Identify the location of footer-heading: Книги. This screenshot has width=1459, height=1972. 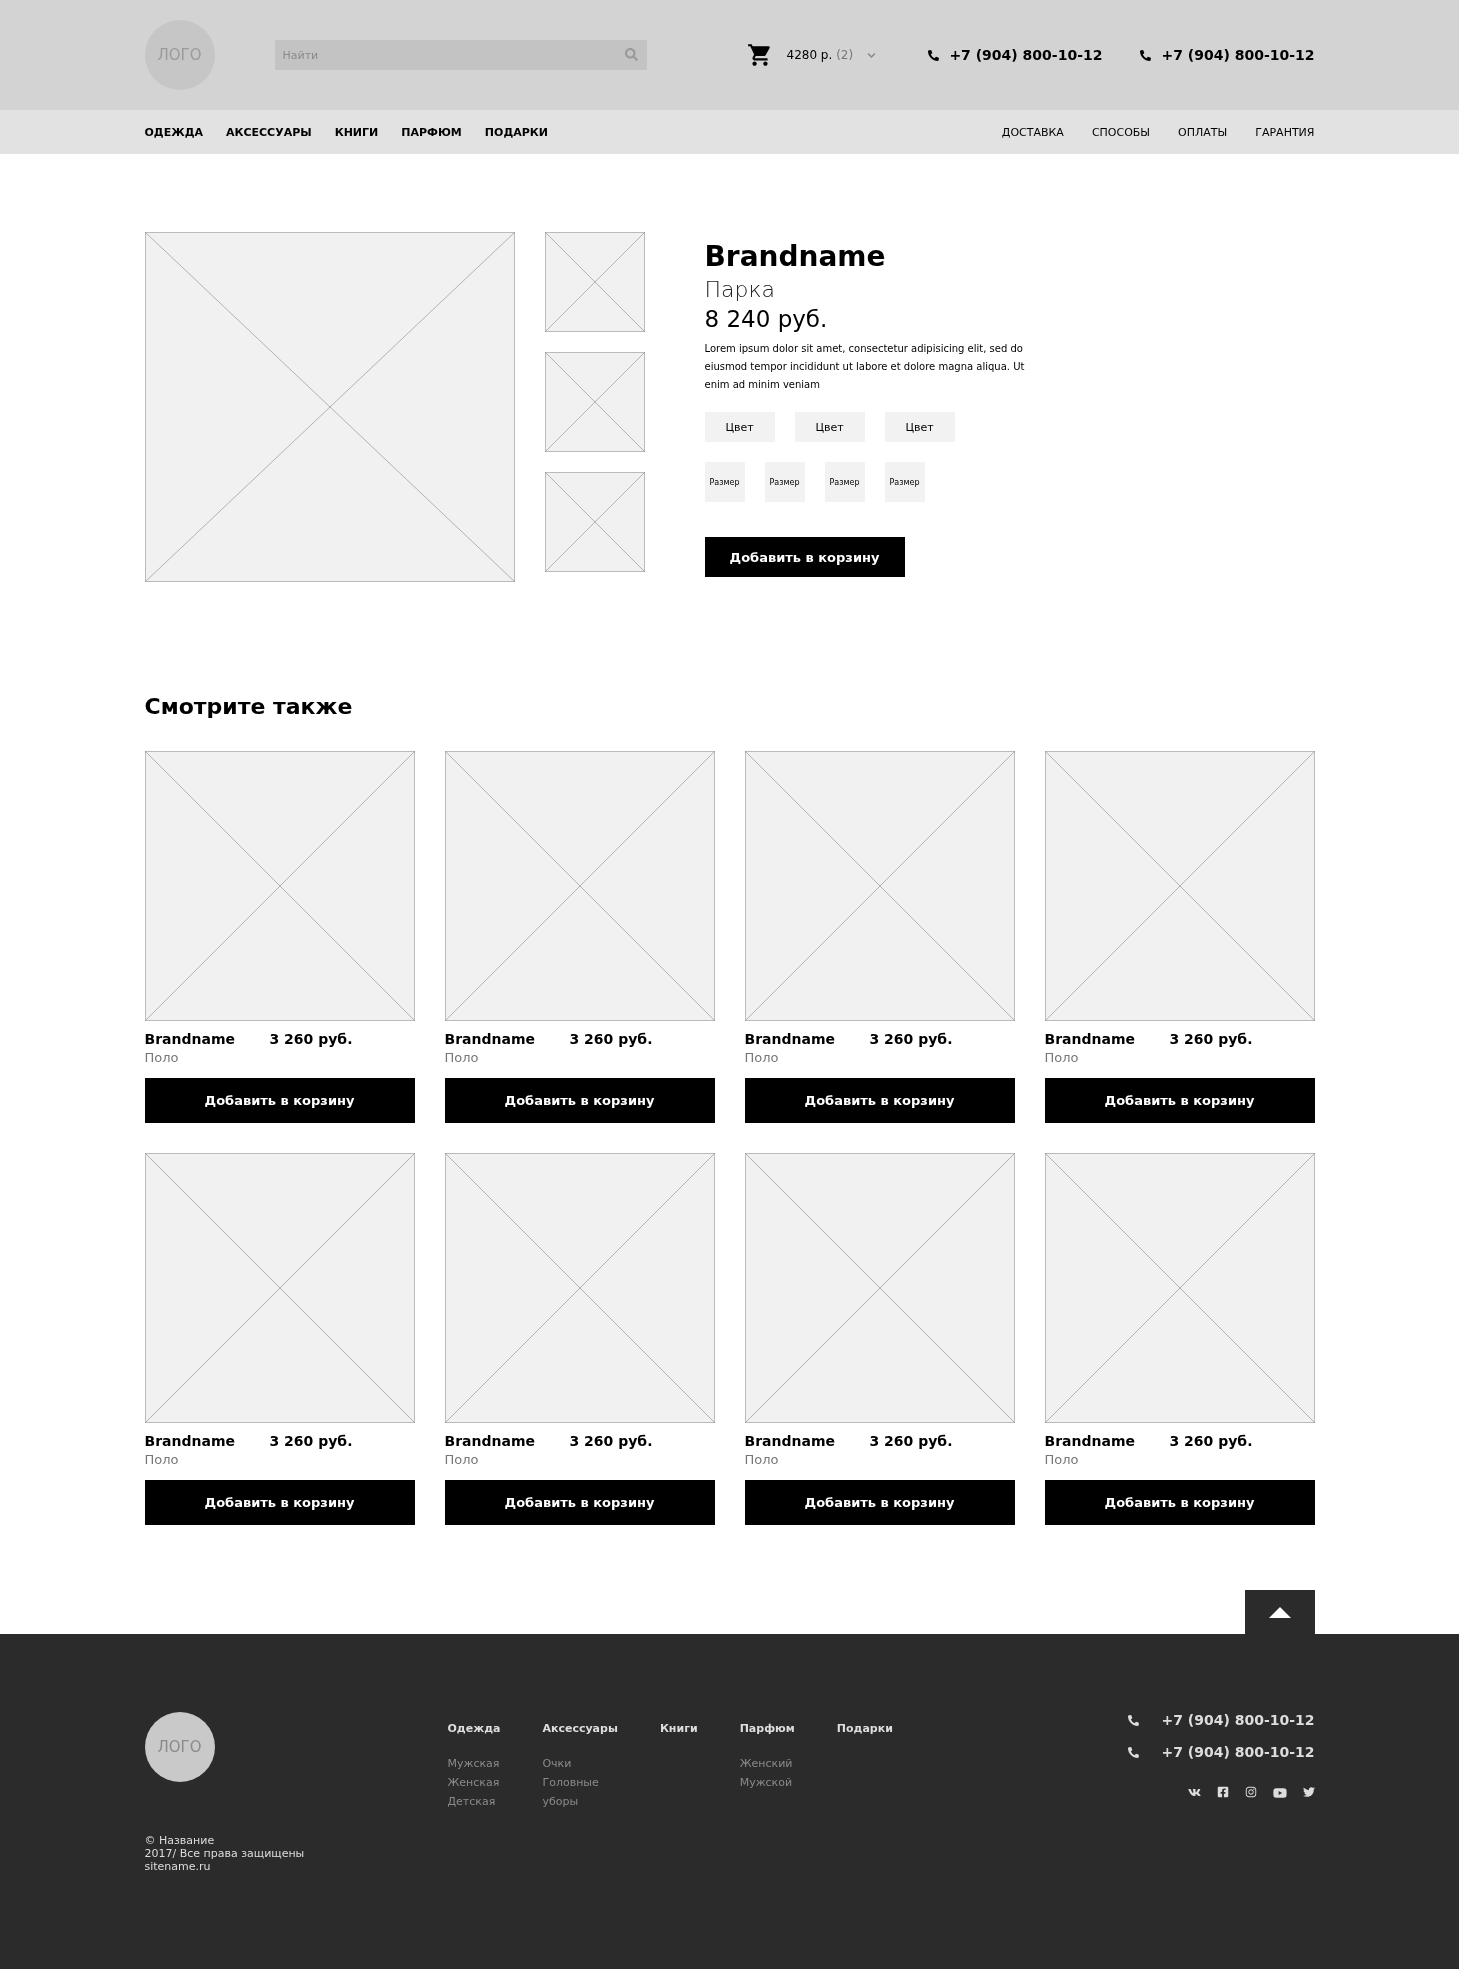
(678, 1728).